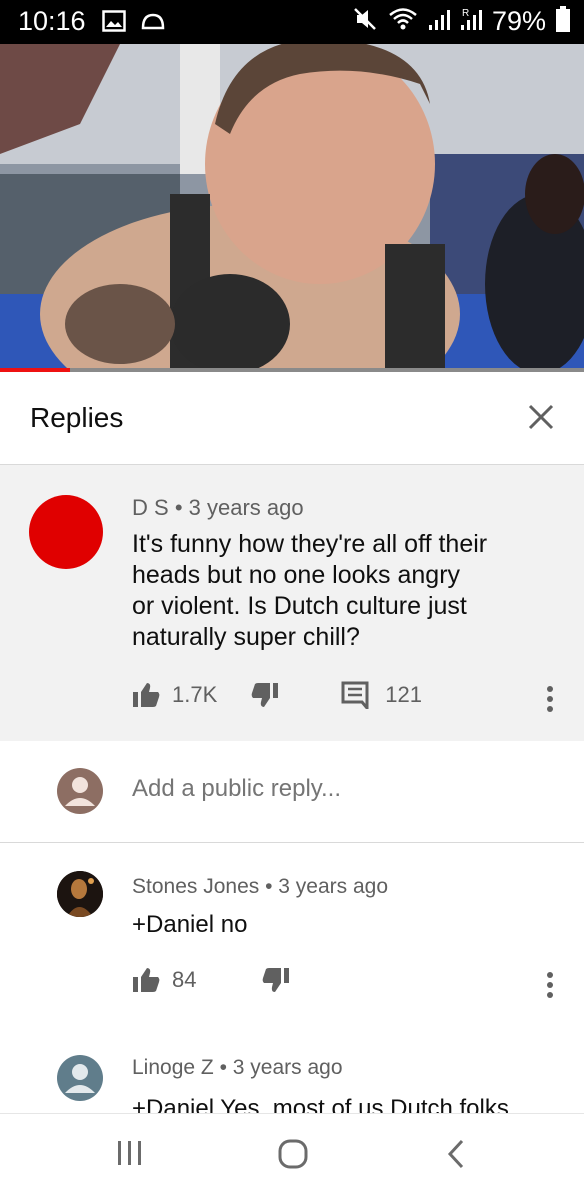  What do you see at coordinates (129, 1153) in the screenshot?
I see `recent-apps-icon` at bounding box center [129, 1153].